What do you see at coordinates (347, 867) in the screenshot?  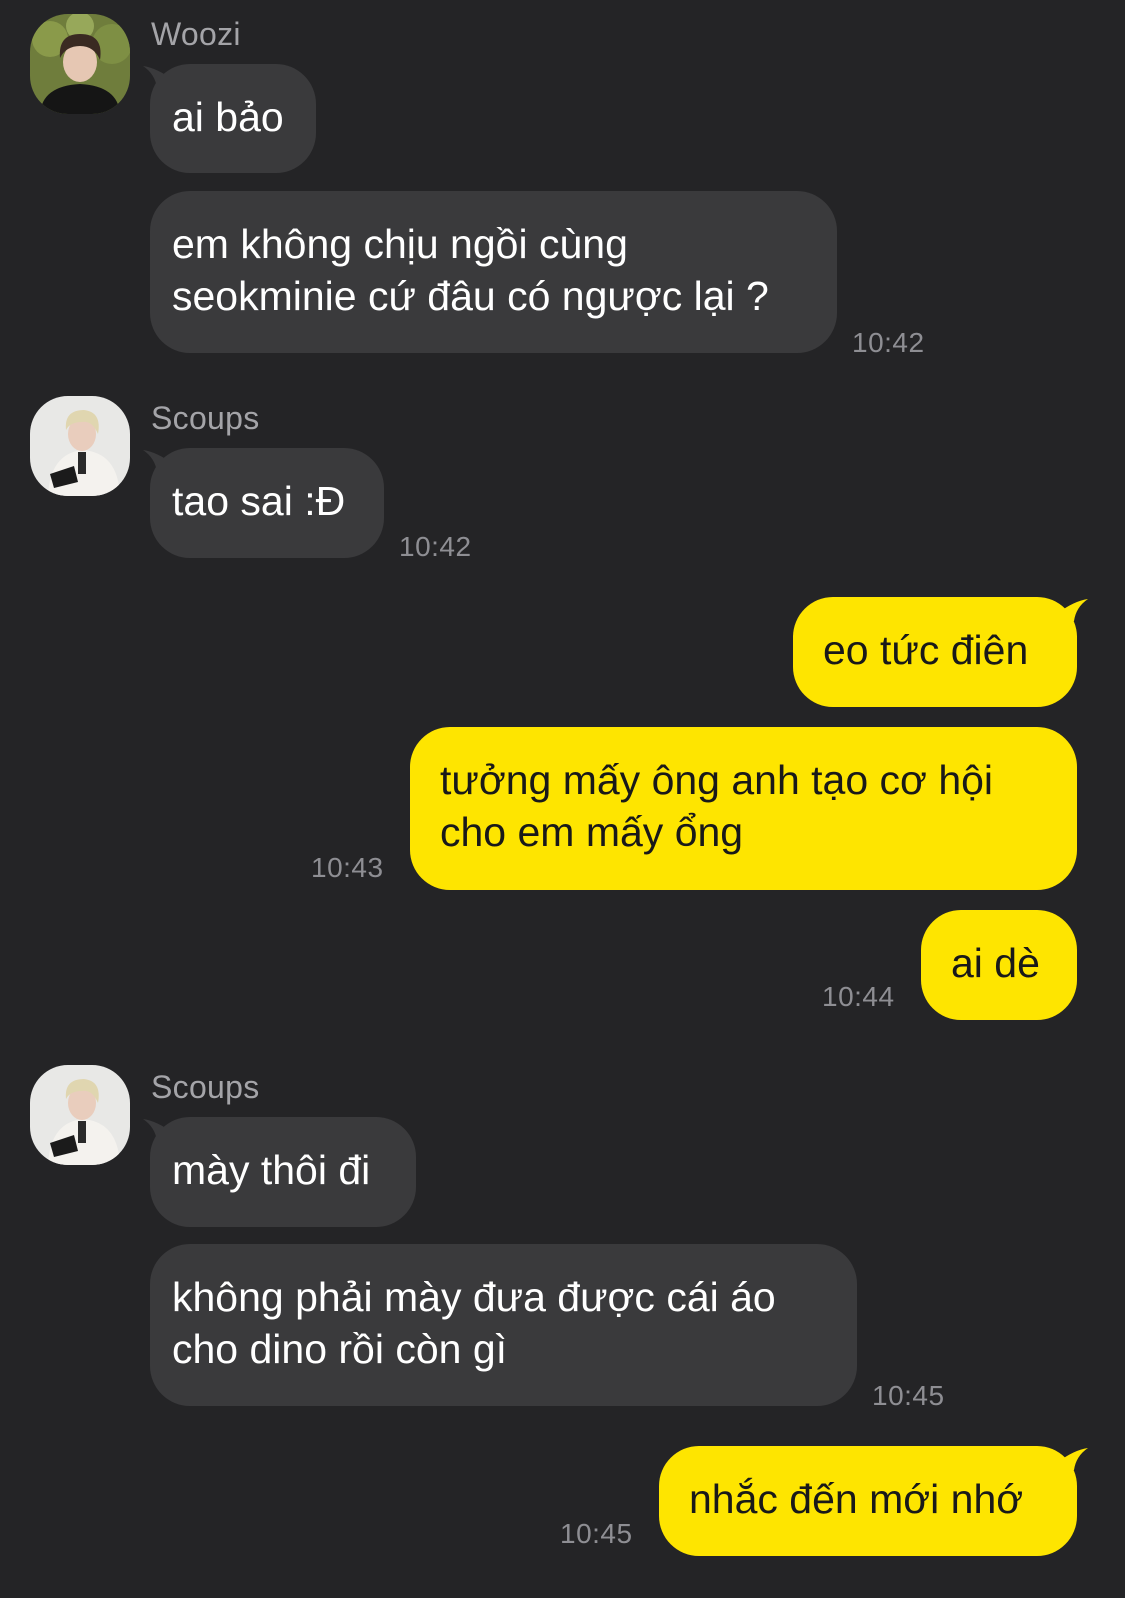 I see `message-timestamp: 10:43` at bounding box center [347, 867].